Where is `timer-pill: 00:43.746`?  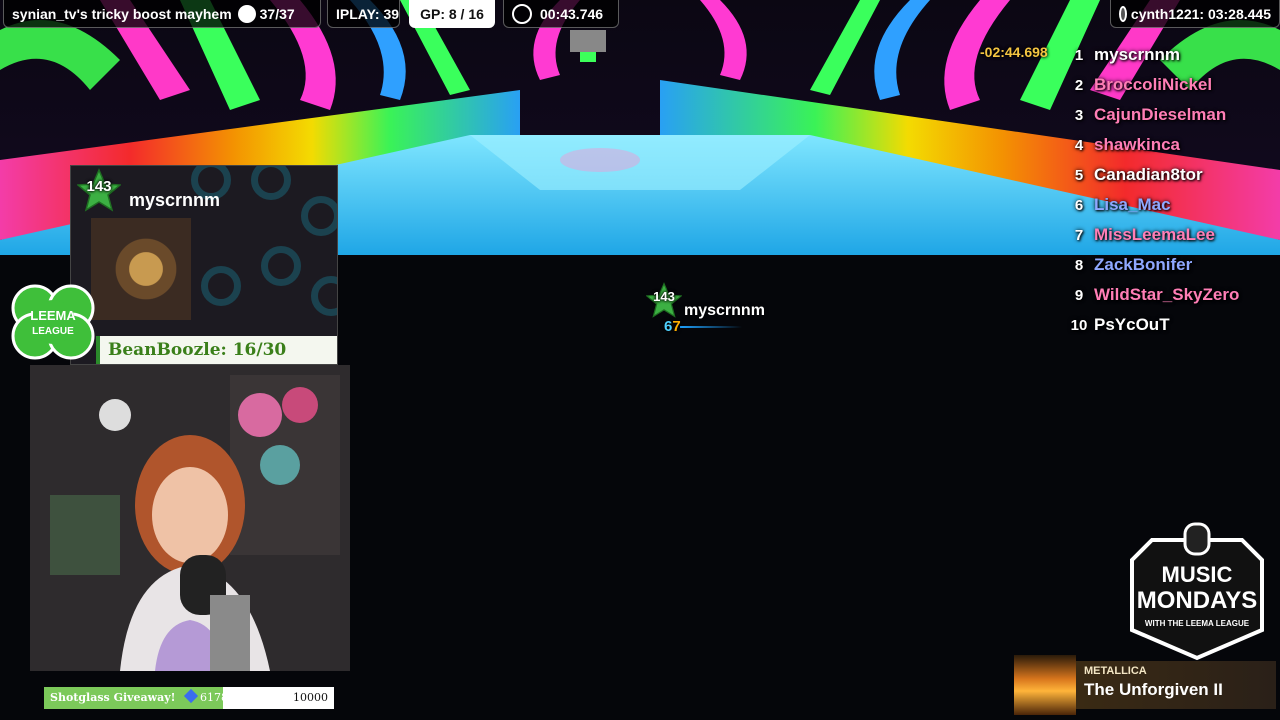
timer-pill: 00:43.746 is located at coordinates (561, 14).